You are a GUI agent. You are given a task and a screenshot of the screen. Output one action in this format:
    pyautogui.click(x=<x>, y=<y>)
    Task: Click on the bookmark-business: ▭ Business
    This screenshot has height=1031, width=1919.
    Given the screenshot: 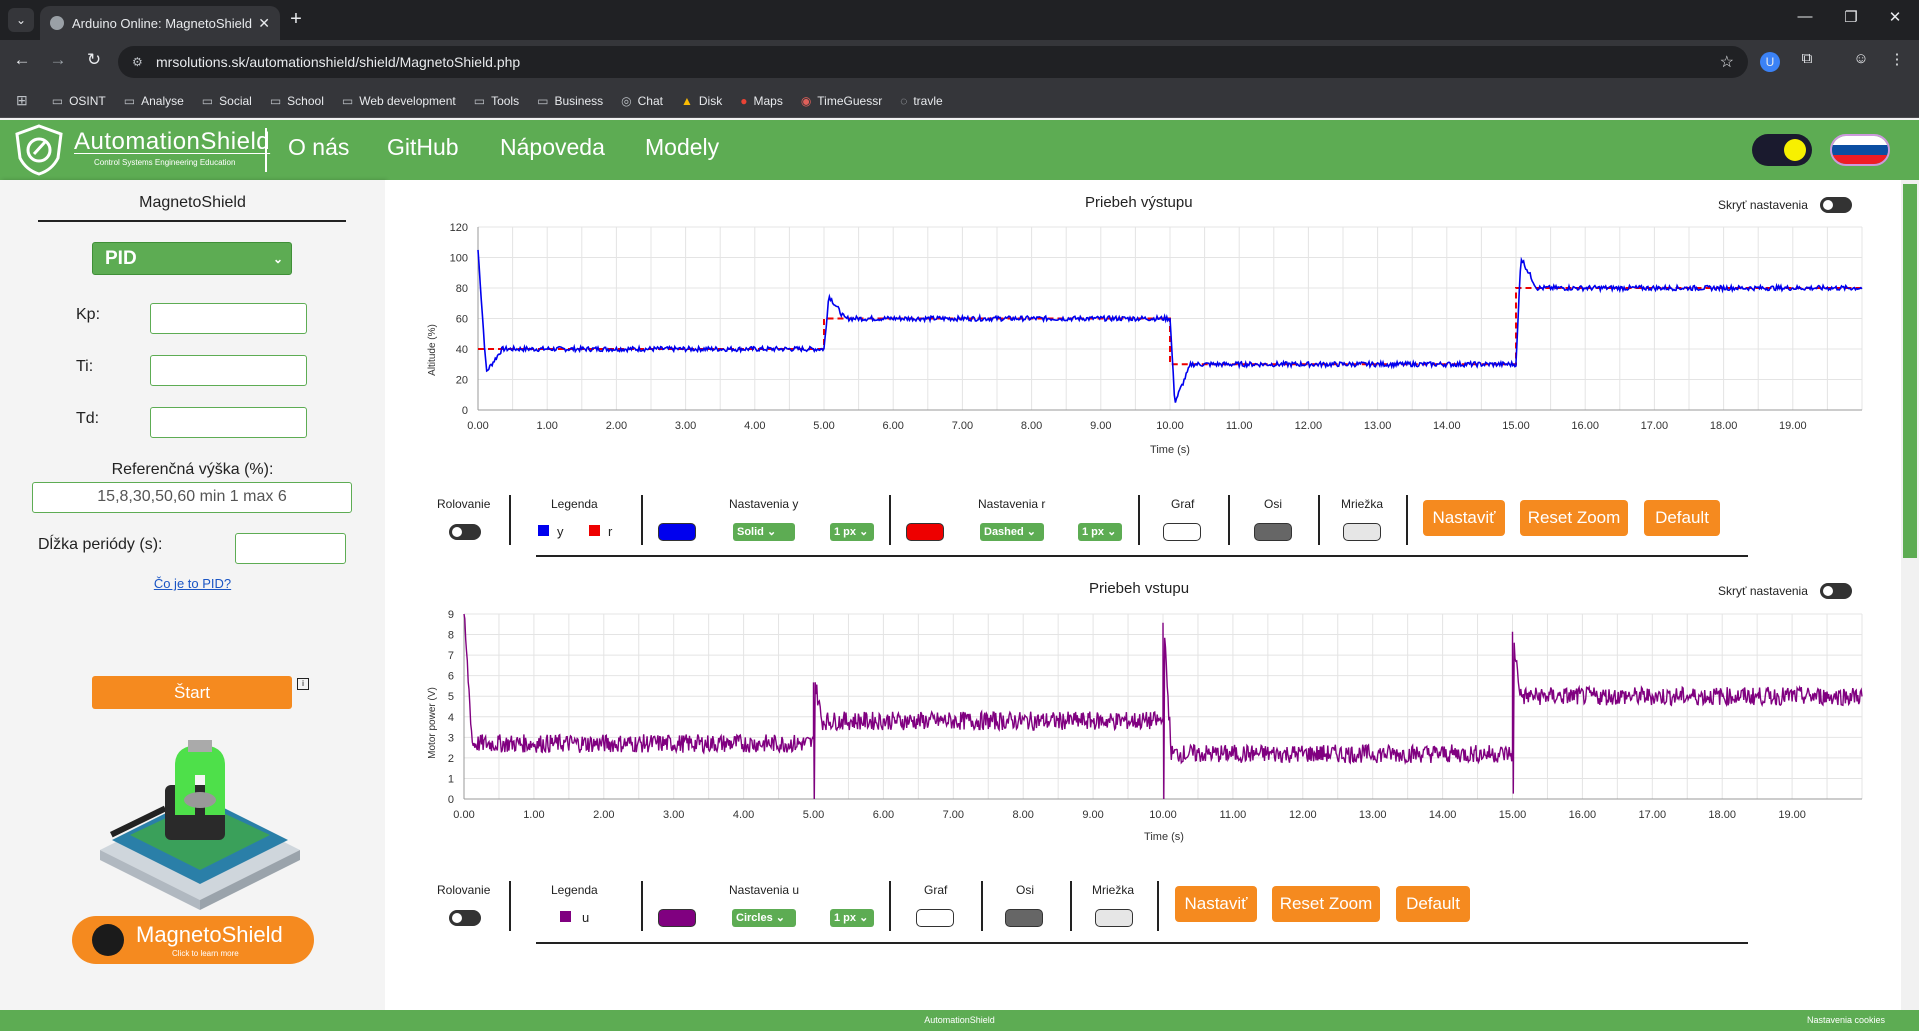 What is the action you would take?
    pyautogui.click(x=570, y=101)
    